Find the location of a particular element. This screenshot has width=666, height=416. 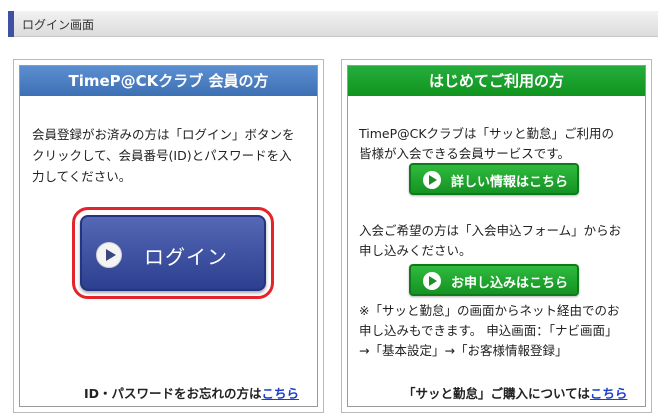

details-button: 詳しい情報はこちら is located at coordinates (494, 179).